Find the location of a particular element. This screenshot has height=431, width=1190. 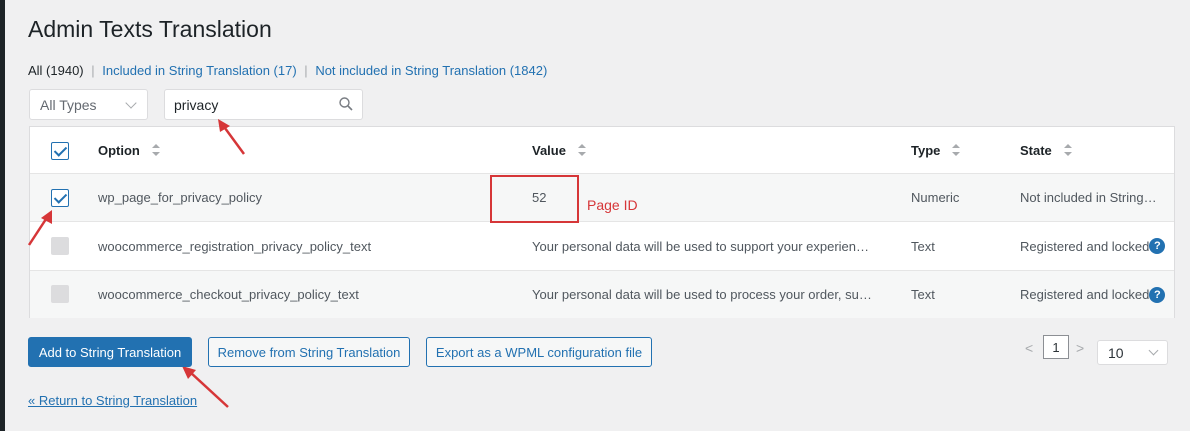

search-input: privacy is located at coordinates (263, 104).